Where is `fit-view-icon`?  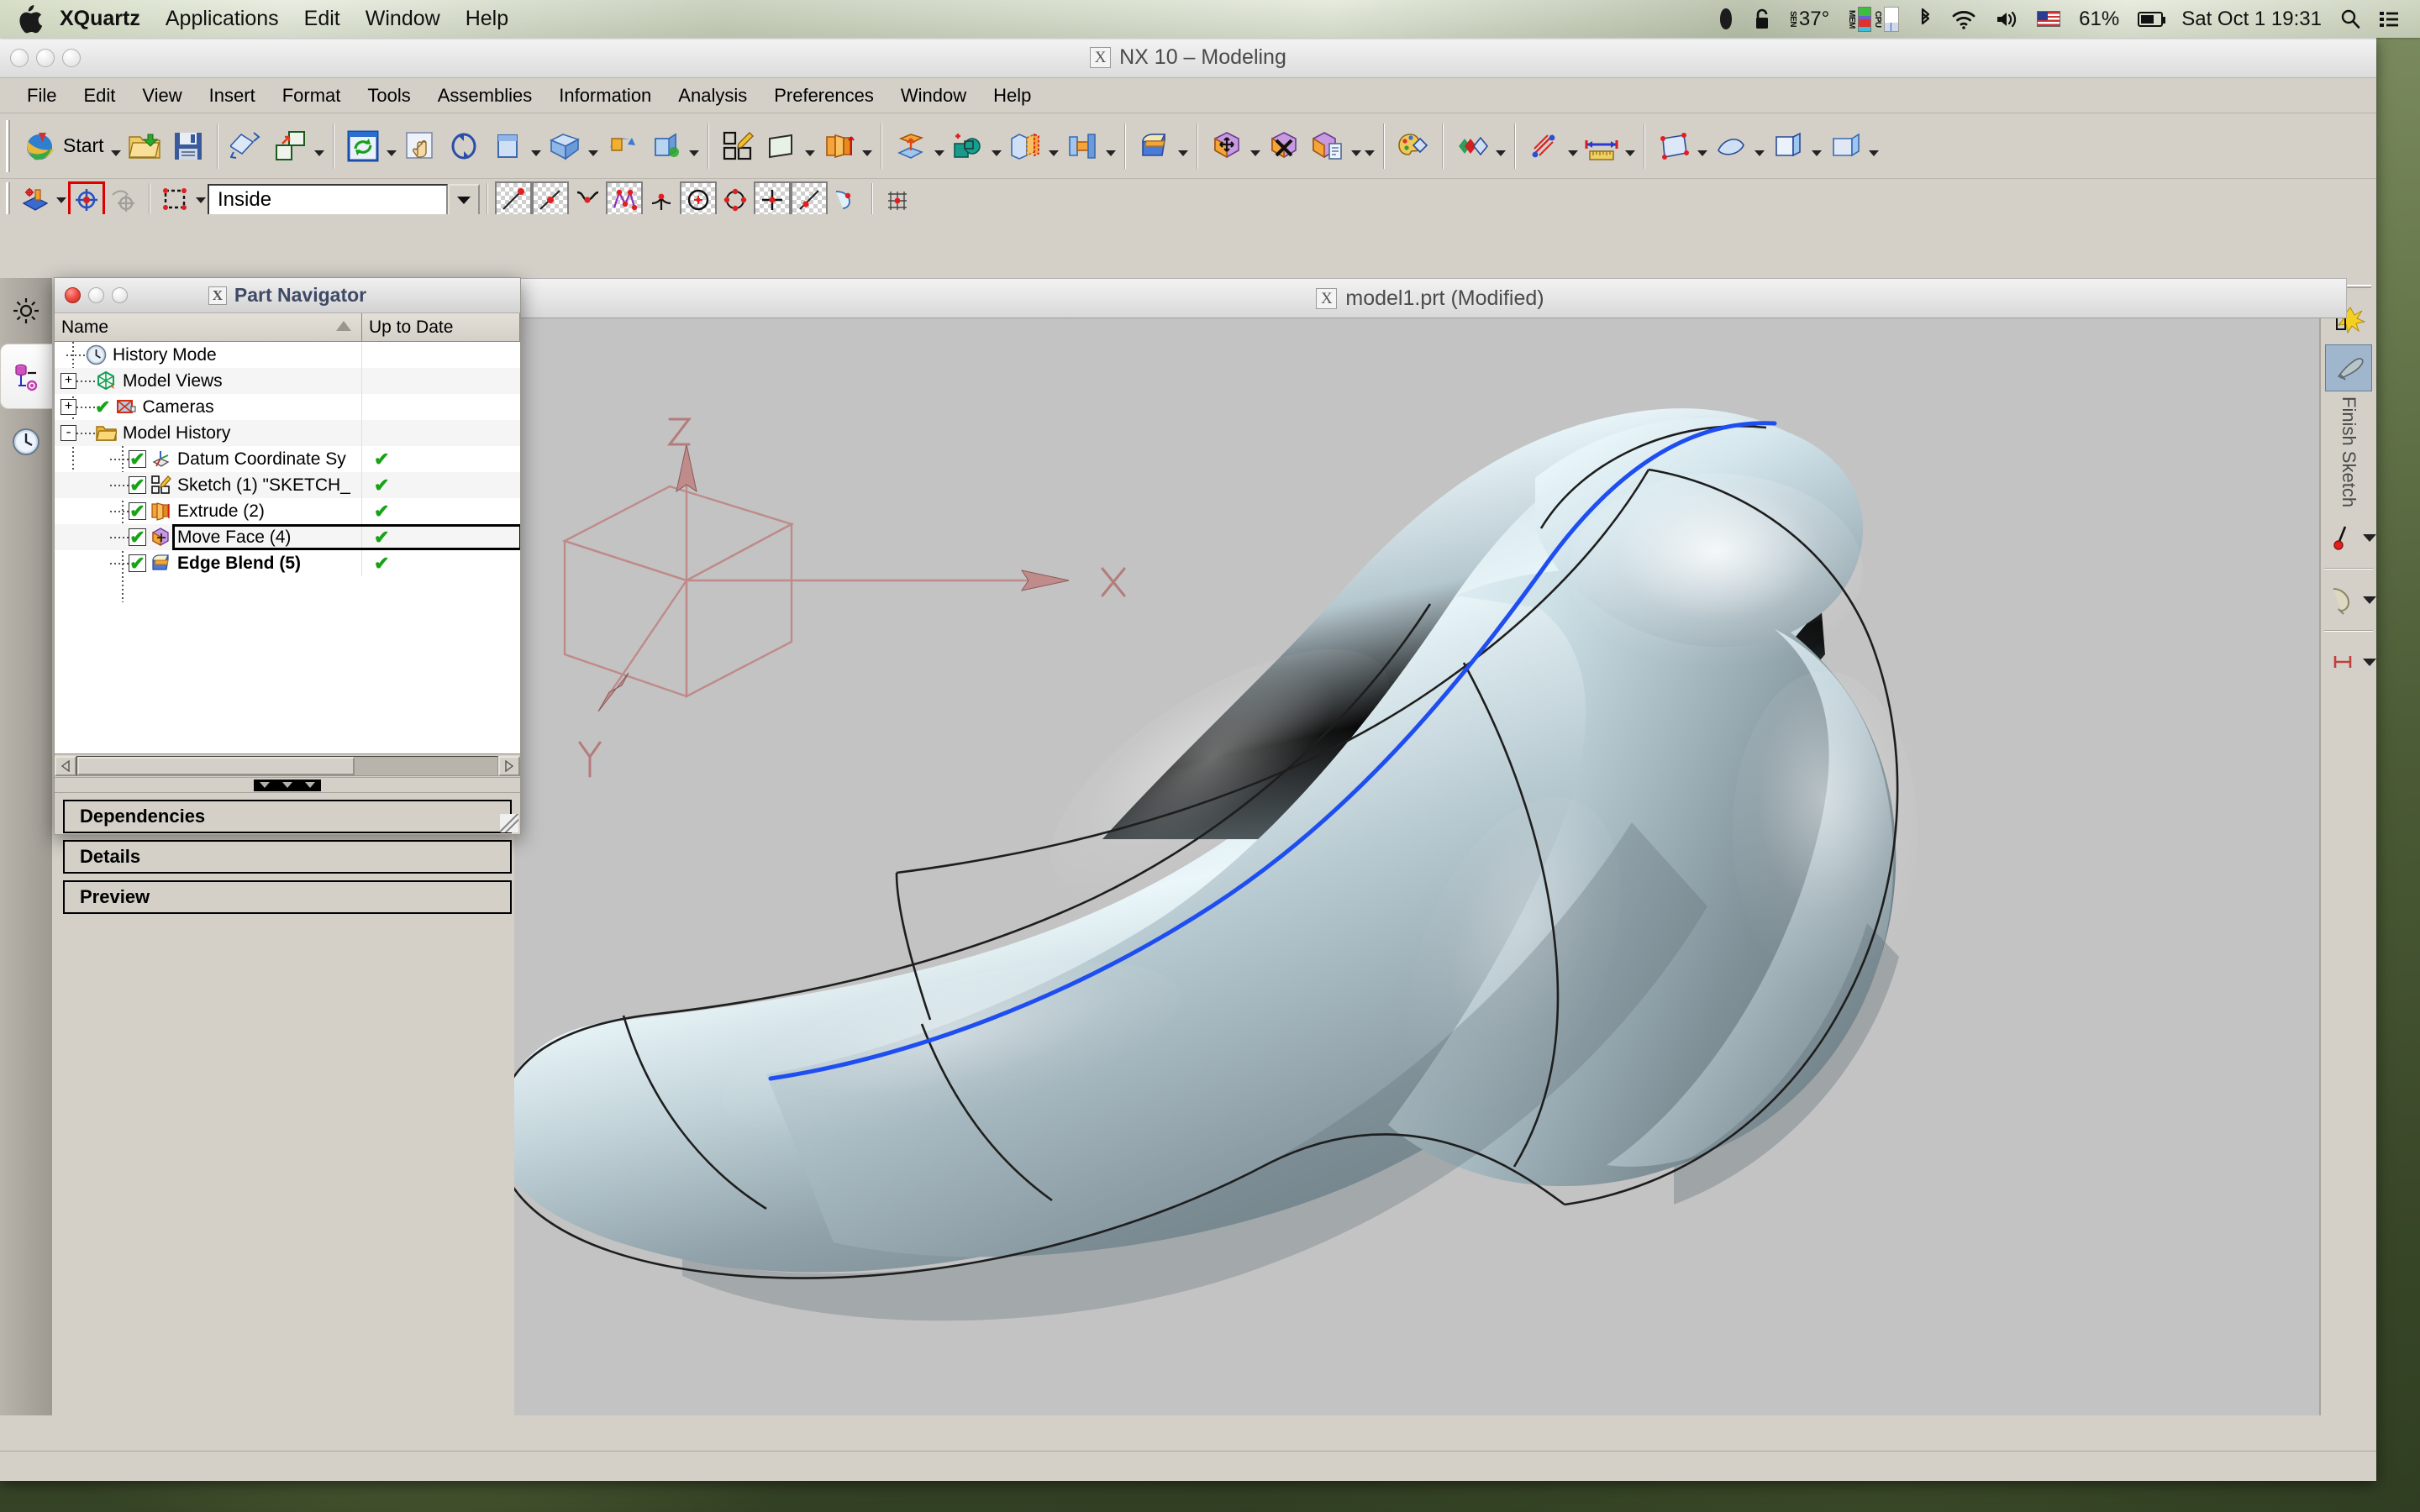 fit-view-icon is located at coordinates (508, 146).